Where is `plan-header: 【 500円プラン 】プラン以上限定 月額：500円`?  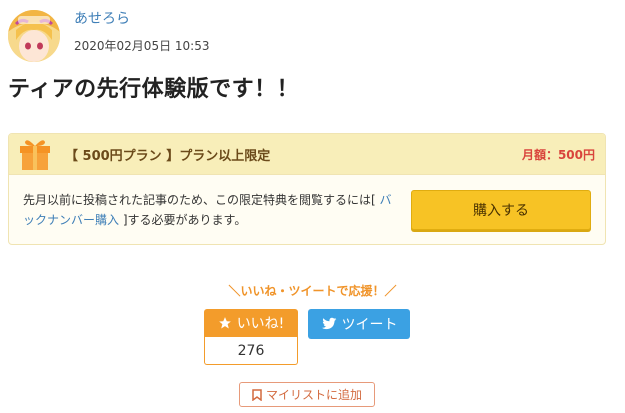
plan-header: 【 500円プラン 】プラン以上限定 月額：500円 is located at coordinates (307, 154).